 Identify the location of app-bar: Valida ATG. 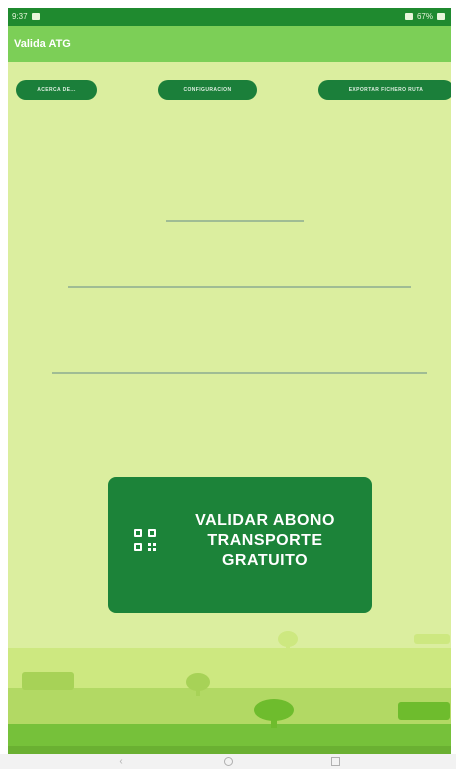
(229, 44).